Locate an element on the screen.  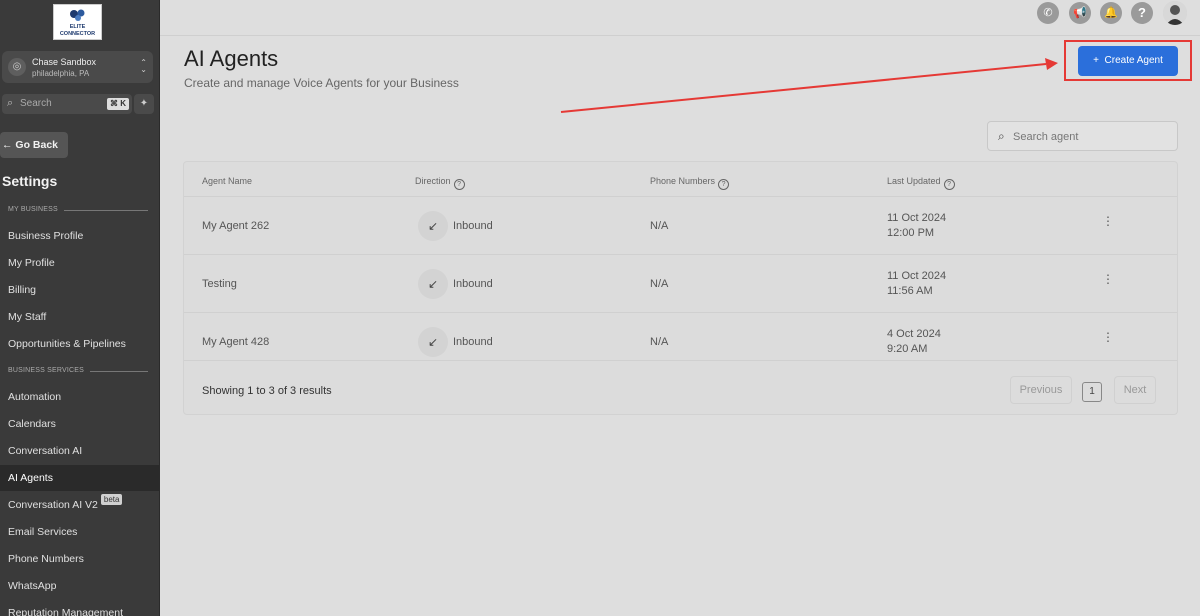
help-icon: ? is located at coordinates (1142, 13).